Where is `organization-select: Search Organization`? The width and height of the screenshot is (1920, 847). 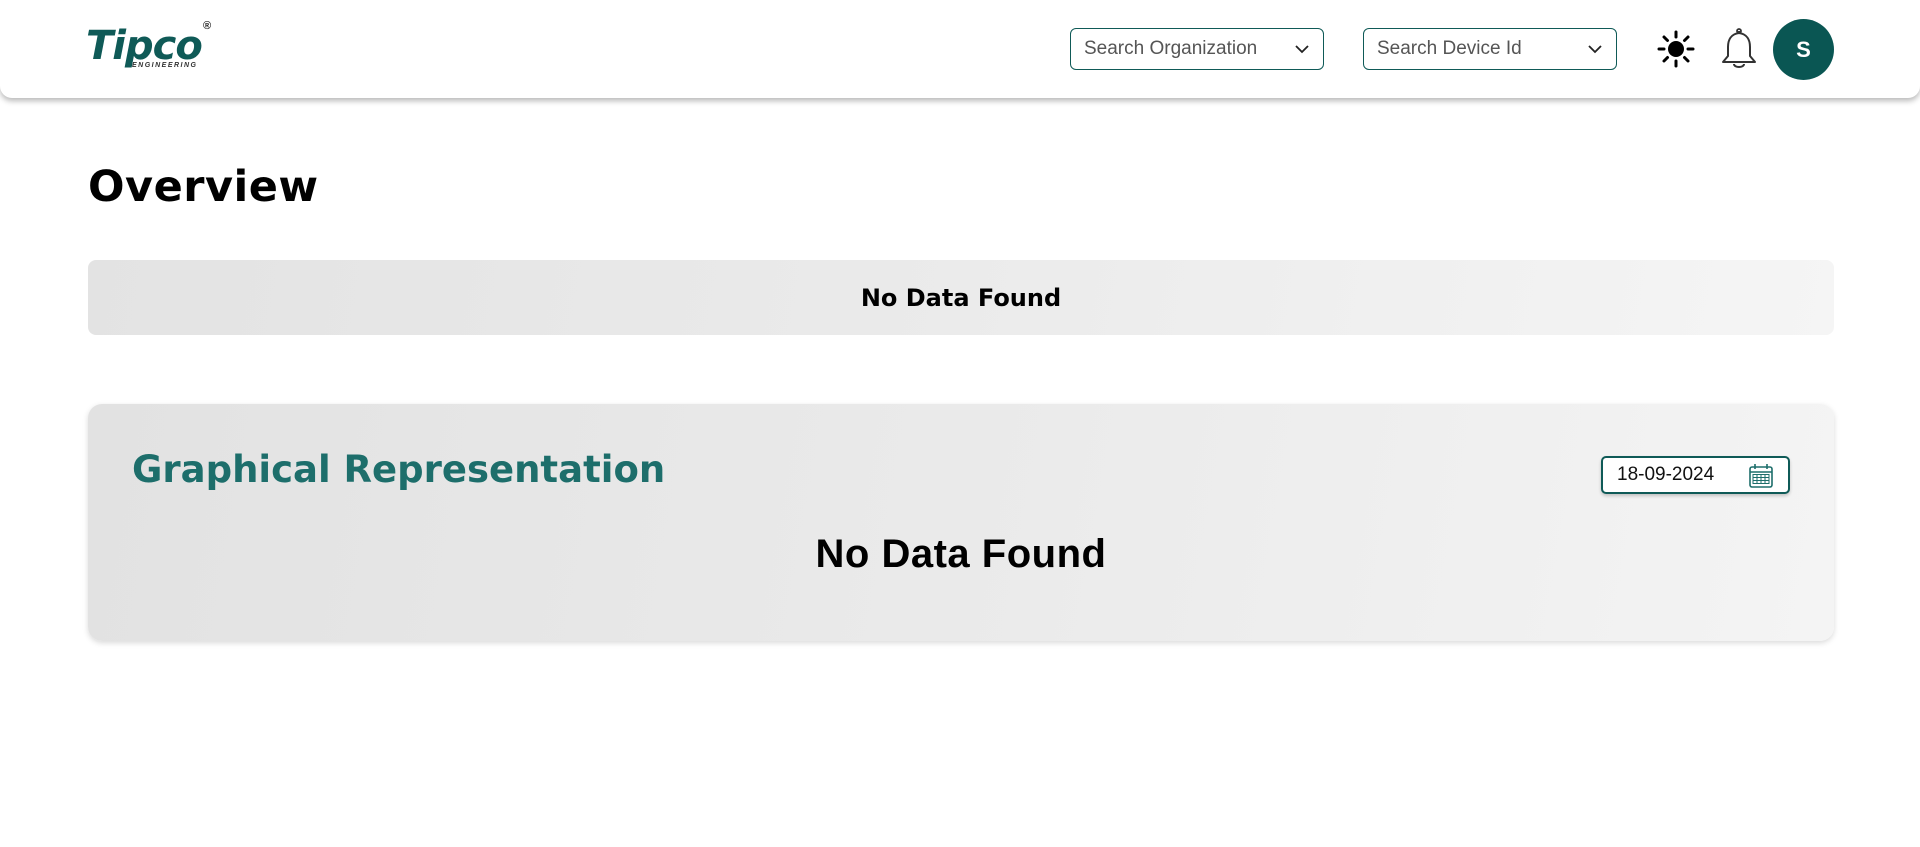
organization-select: Search Organization is located at coordinates (1197, 49).